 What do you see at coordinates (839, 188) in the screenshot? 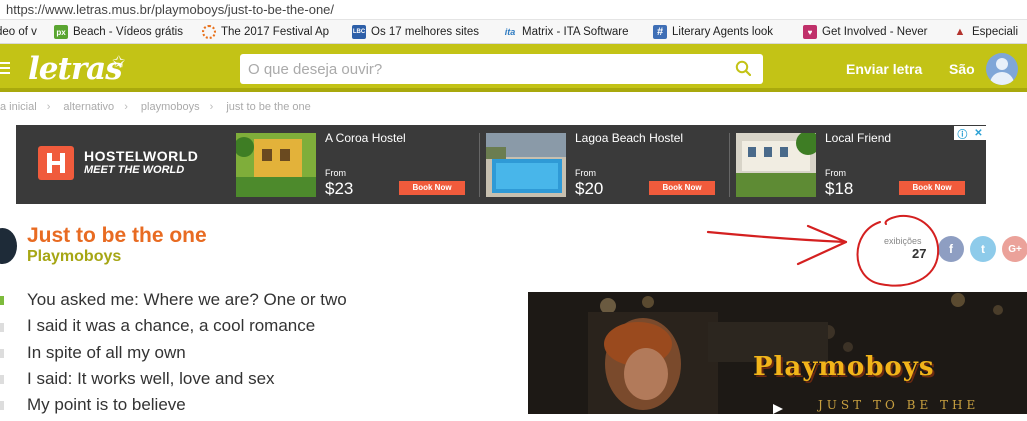
I see `hostel-price: $18` at bounding box center [839, 188].